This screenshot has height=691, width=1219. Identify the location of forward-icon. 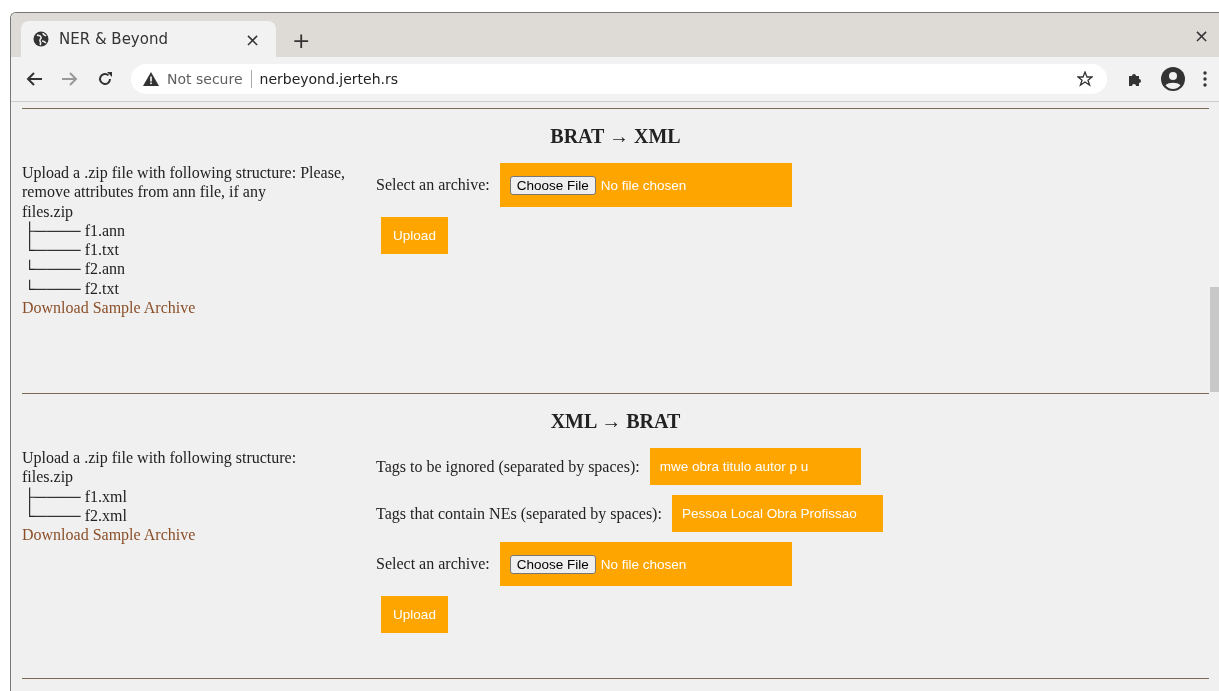
(70, 79).